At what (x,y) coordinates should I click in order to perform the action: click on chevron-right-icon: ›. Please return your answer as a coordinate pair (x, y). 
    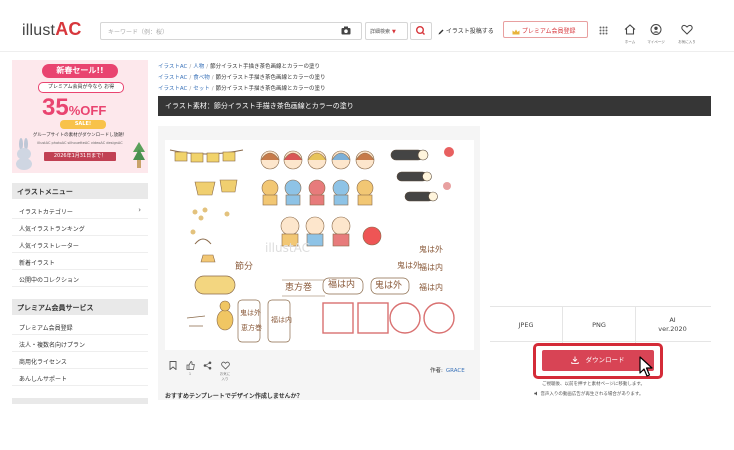
    Looking at the image, I should click on (139, 210).